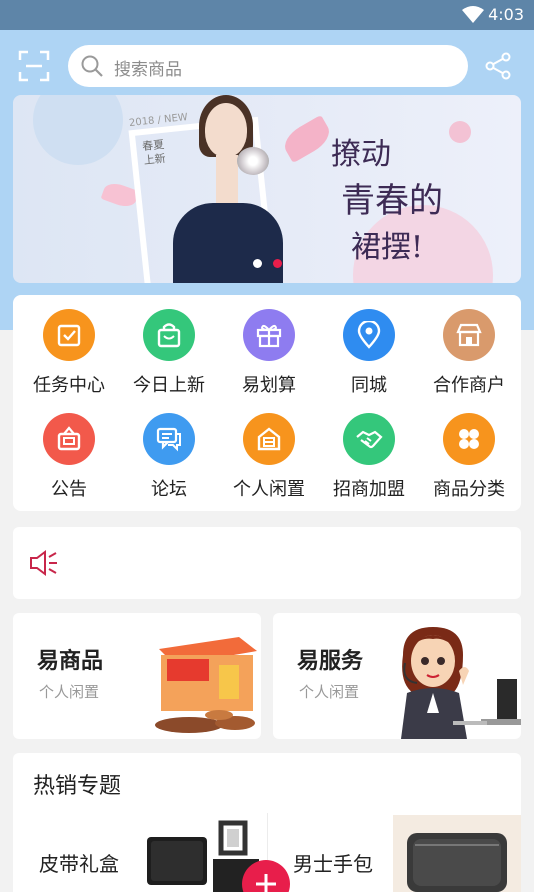  Describe the element at coordinates (169, 335) in the screenshot. I see `shopping-bag-icon` at that location.